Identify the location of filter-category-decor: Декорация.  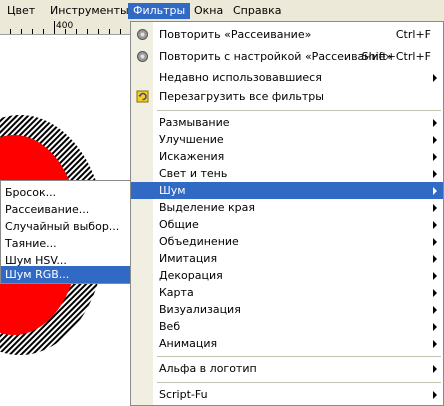
(287, 275).